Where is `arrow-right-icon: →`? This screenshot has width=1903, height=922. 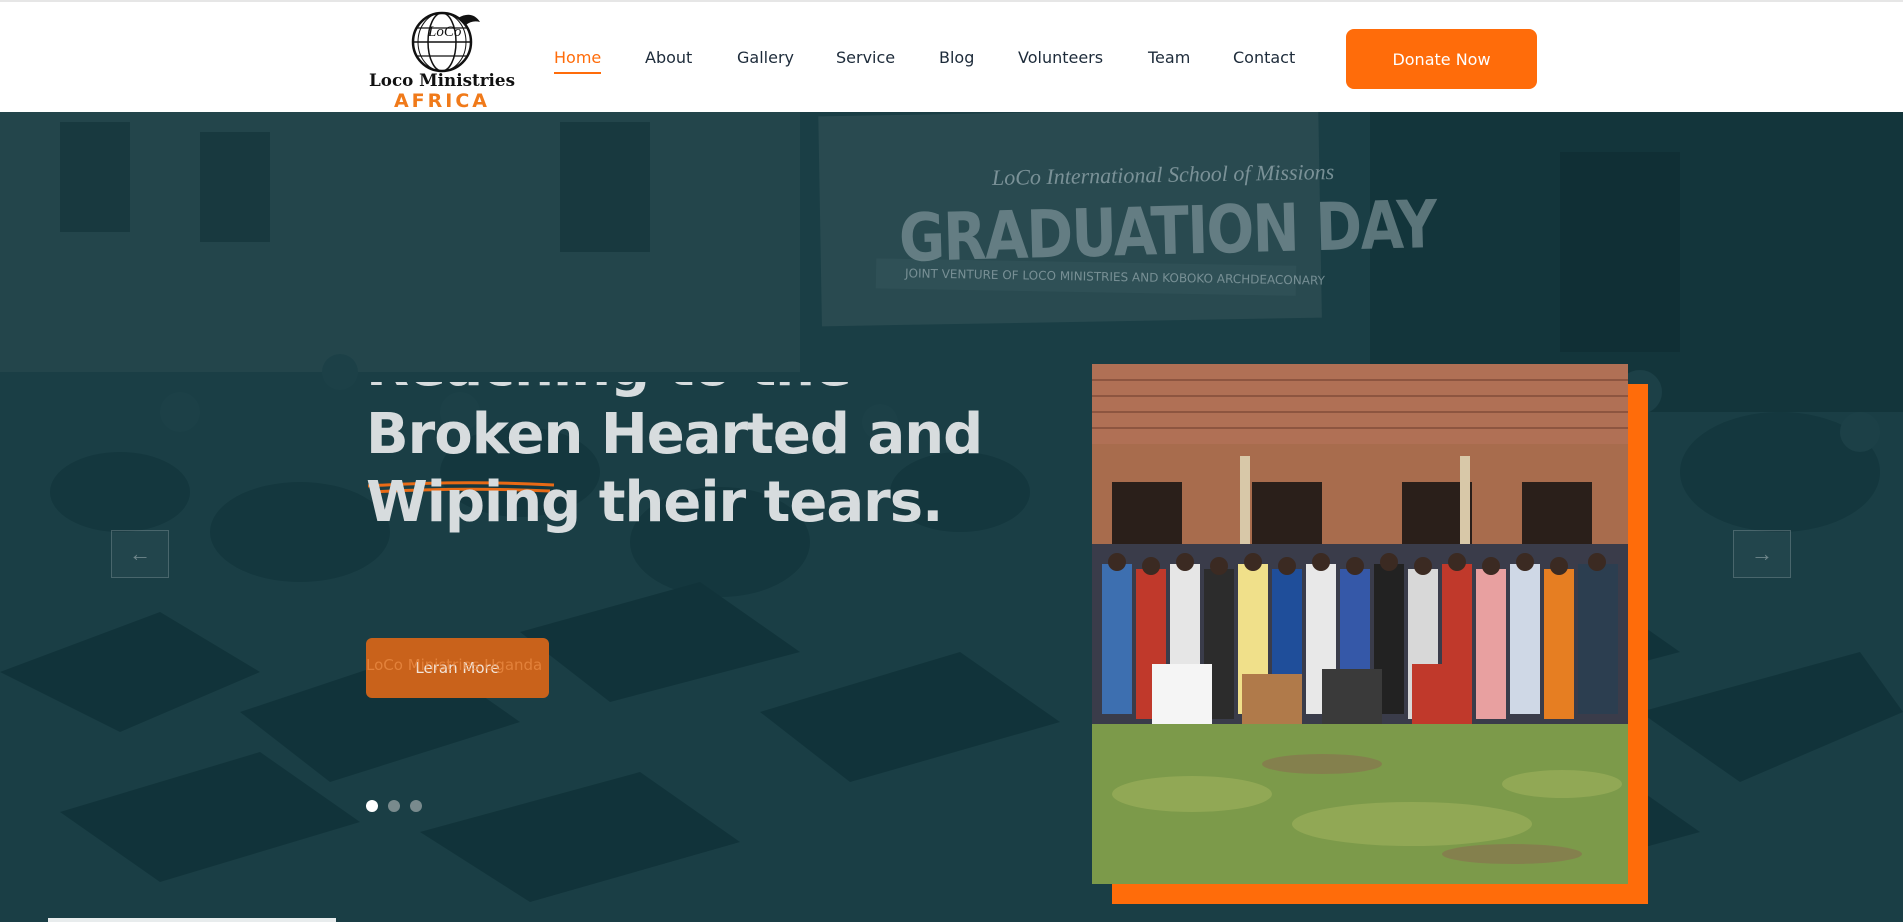 arrow-right-icon: → is located at coordinates (1762, 553).